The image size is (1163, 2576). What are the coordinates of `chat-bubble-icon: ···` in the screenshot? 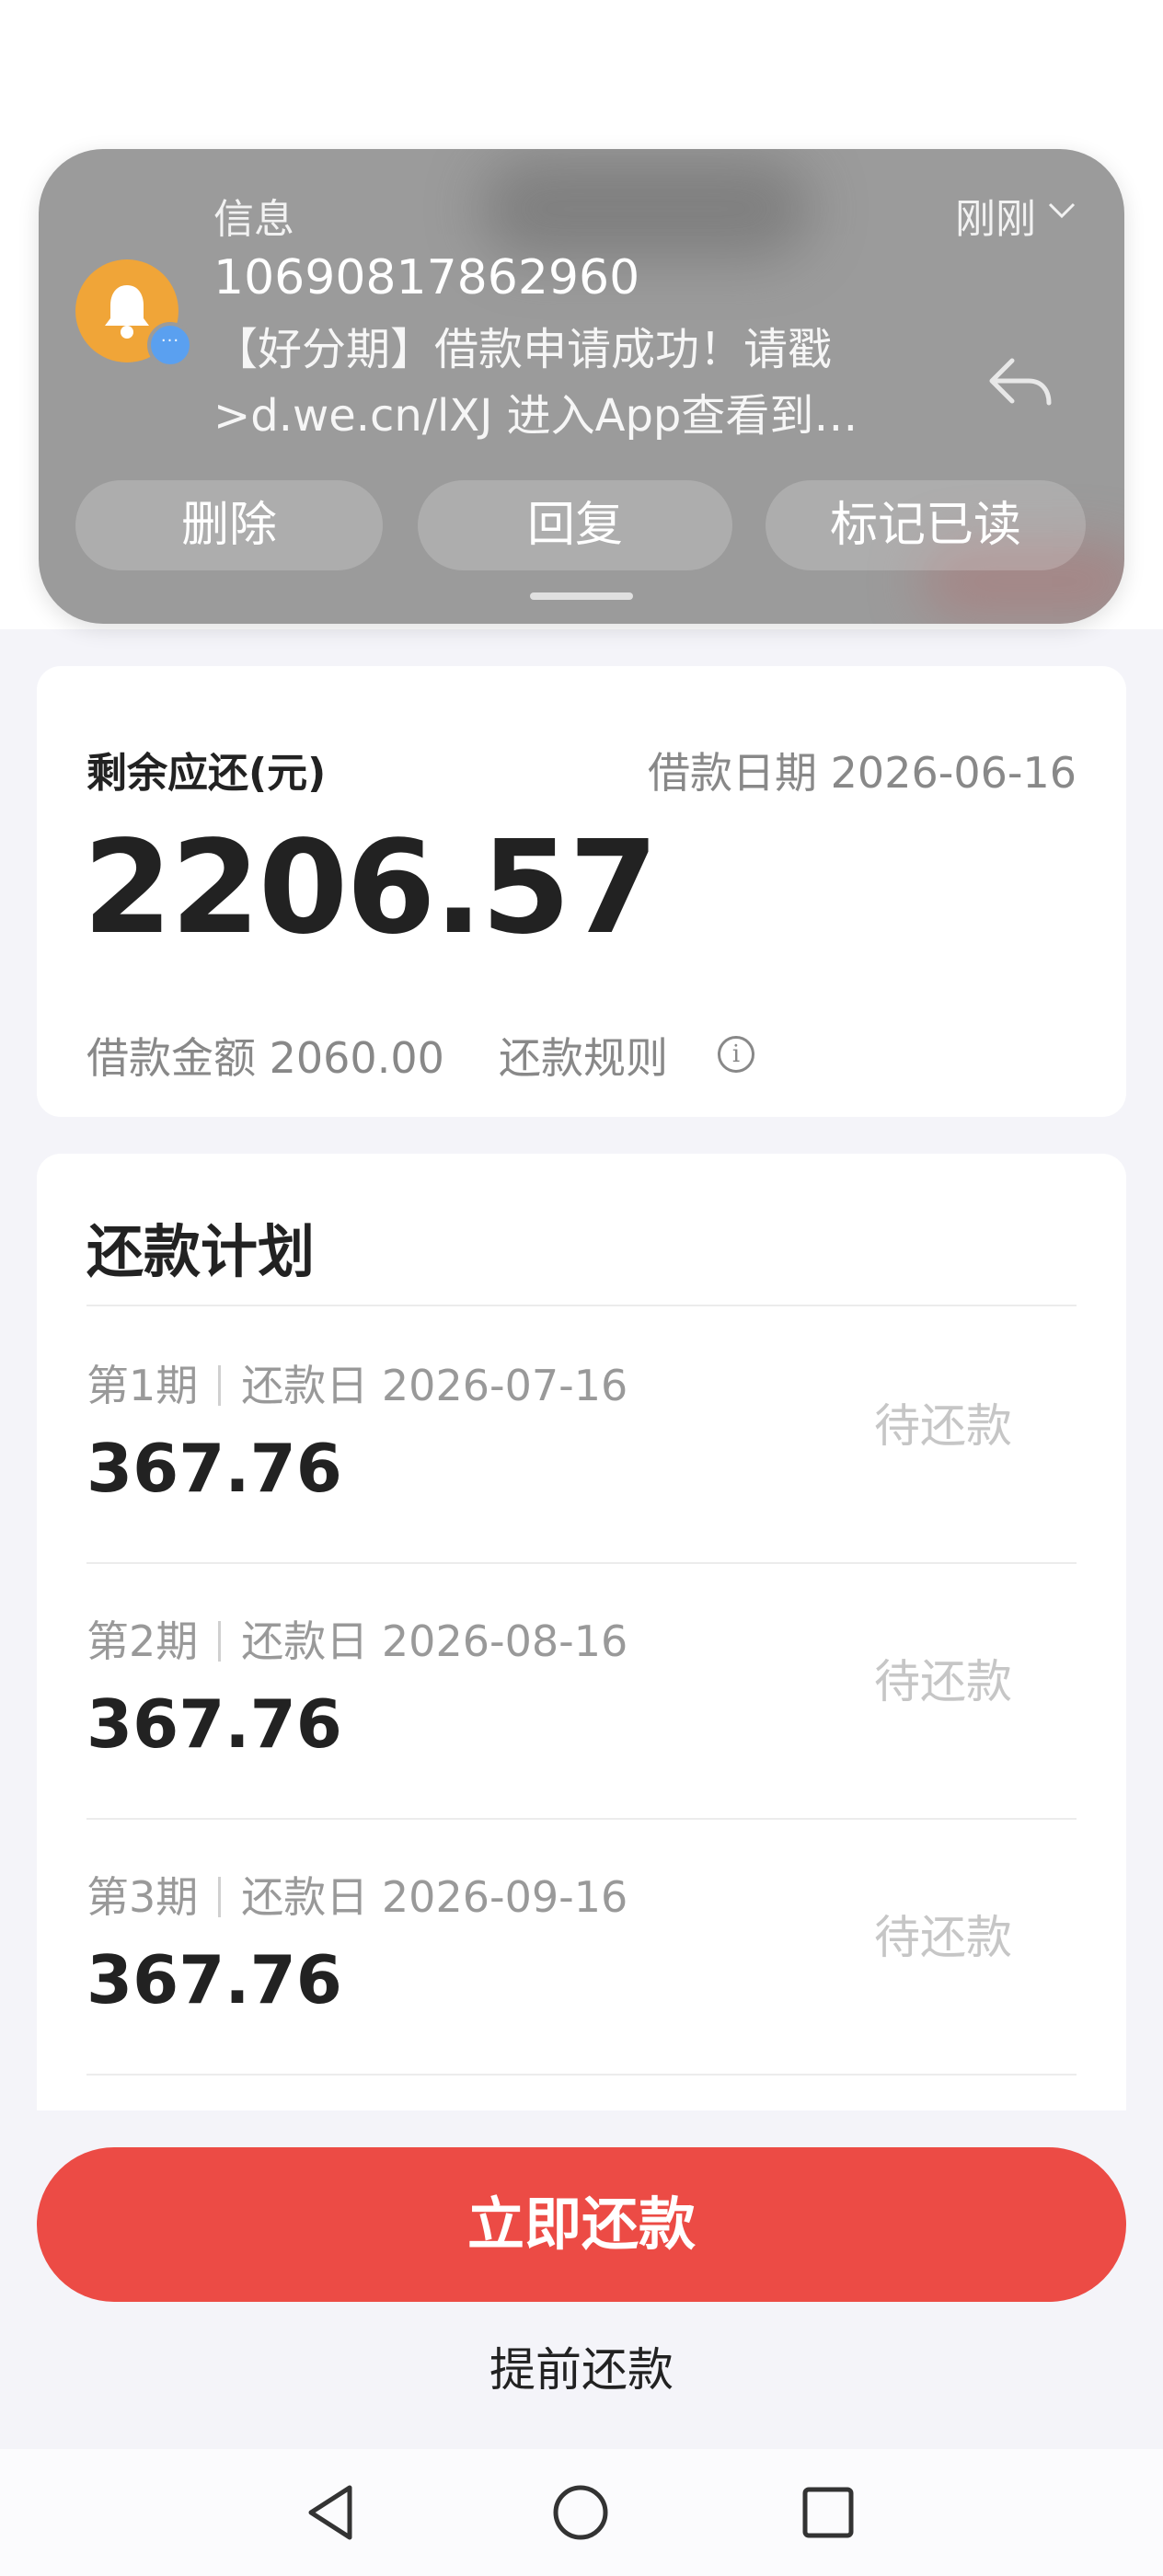 It's located at (170, 345).